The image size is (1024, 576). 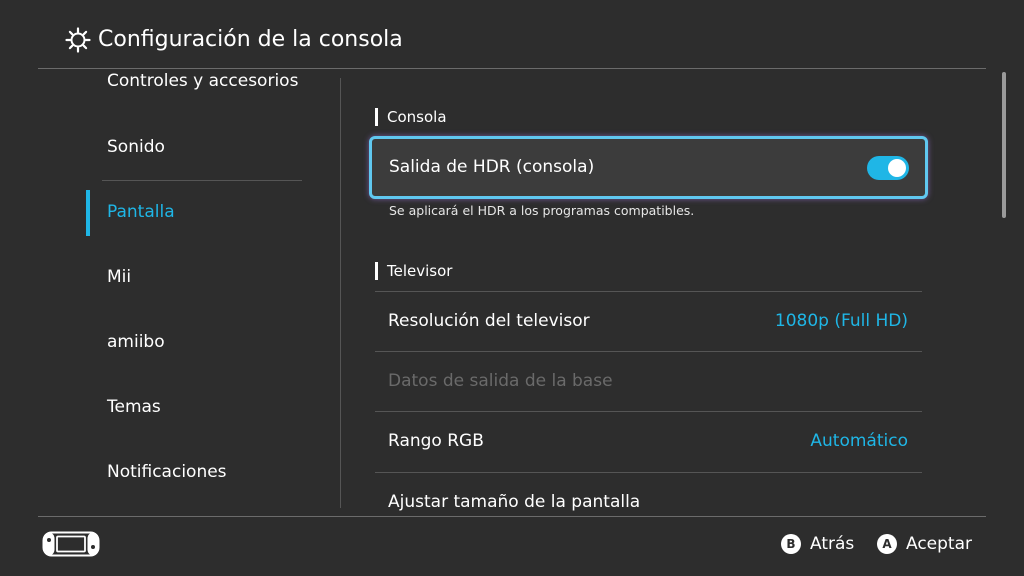 I want to click on b-button-icon: B, so click(x=791, y=544).